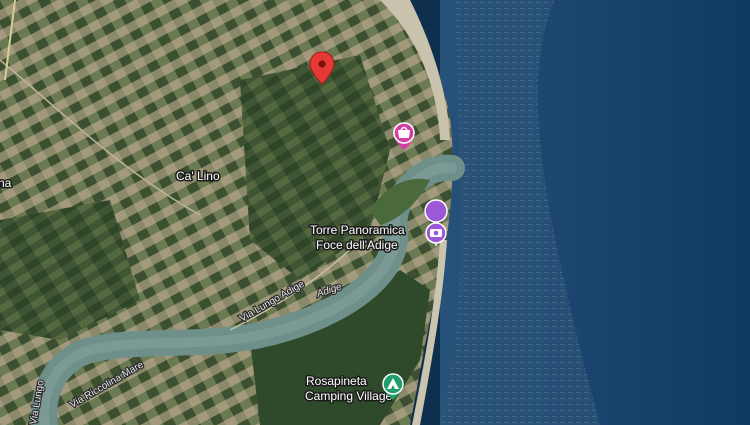 Image resolution: width=750 pixels, height=425 pixels. Describe the element at coordinates (357, 230) in the screenshot. I see `poi-label-line1: Torre Panoramica` at that location.